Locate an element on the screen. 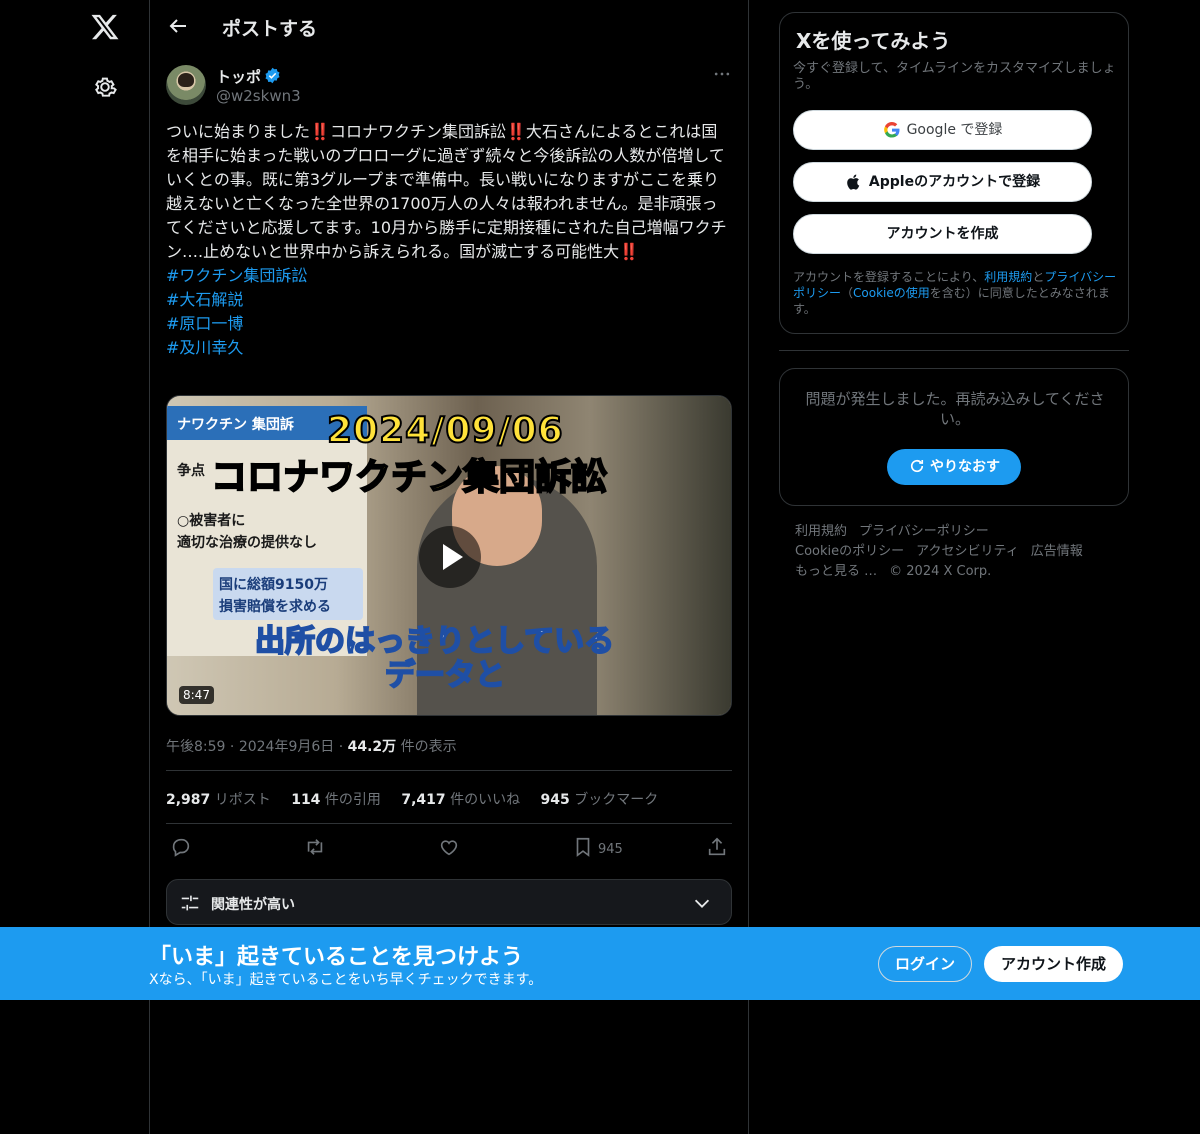  video-board-text: 適切な治療の提供なし is located at coordinates (247, 543).